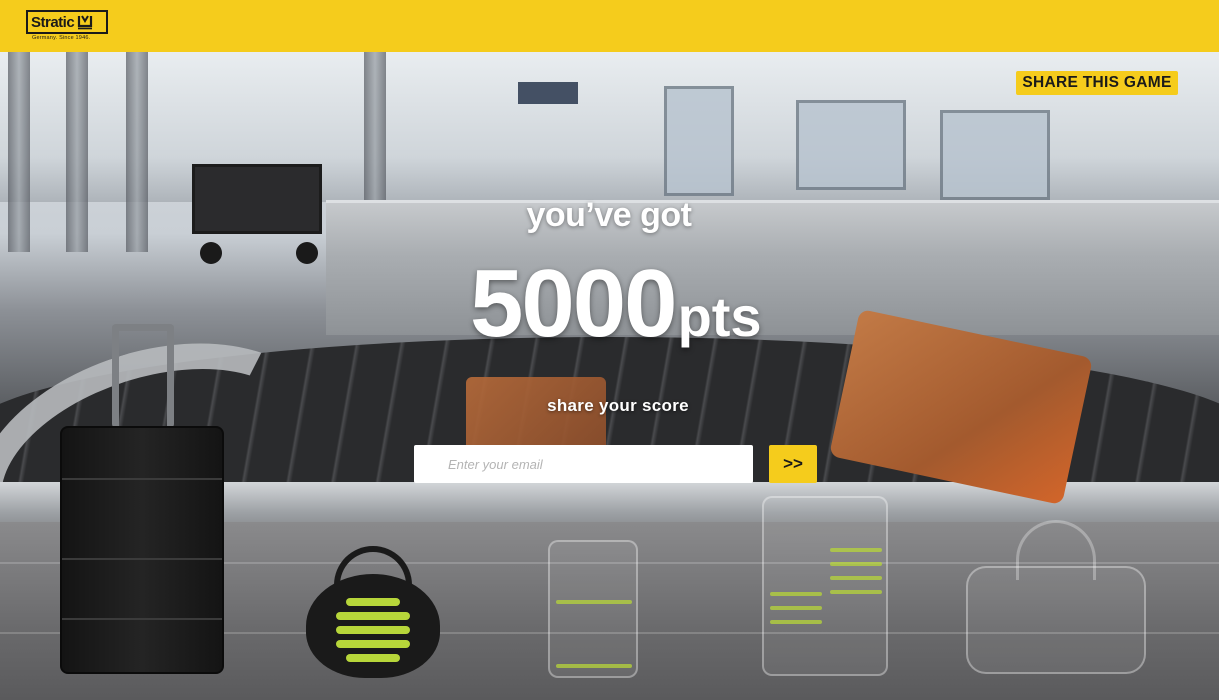  I want to click on score-display: 5000 pts, so click(640, 304).